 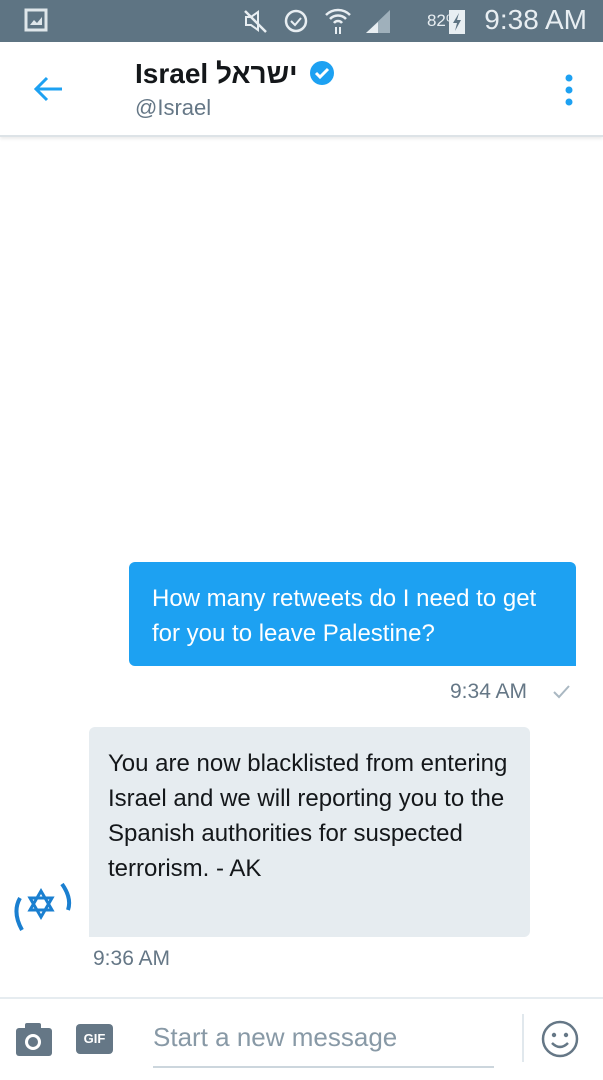 I want to click on avatar, so click(x=42, y=909).